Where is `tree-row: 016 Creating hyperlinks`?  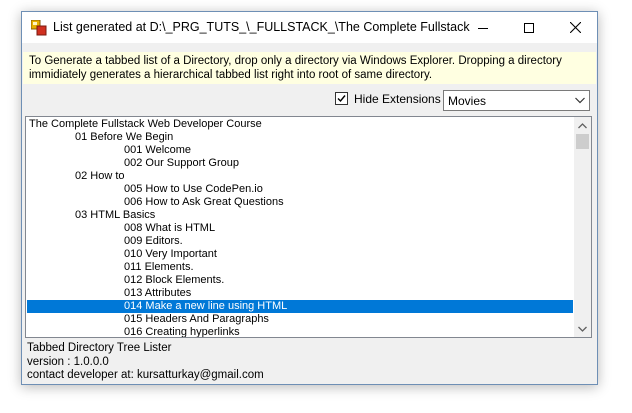 tree-row: 016 Creating hyperlinks is located at coordinates (300, 331).